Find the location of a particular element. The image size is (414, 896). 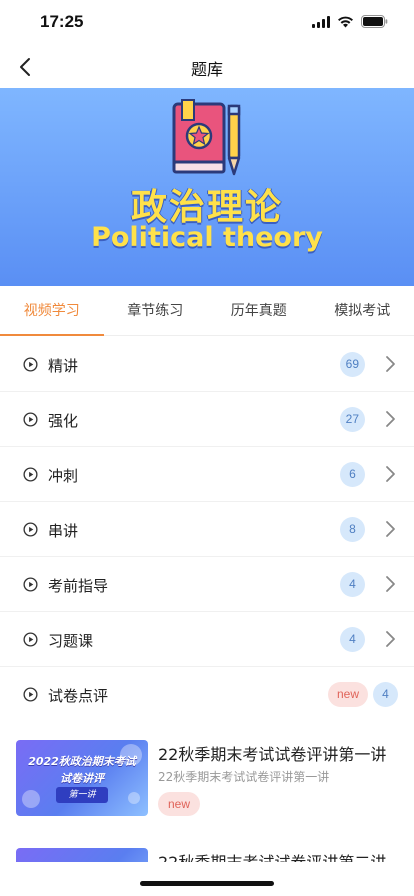

thumb-tag: 第一讲 is located at coordinates (82, 795).